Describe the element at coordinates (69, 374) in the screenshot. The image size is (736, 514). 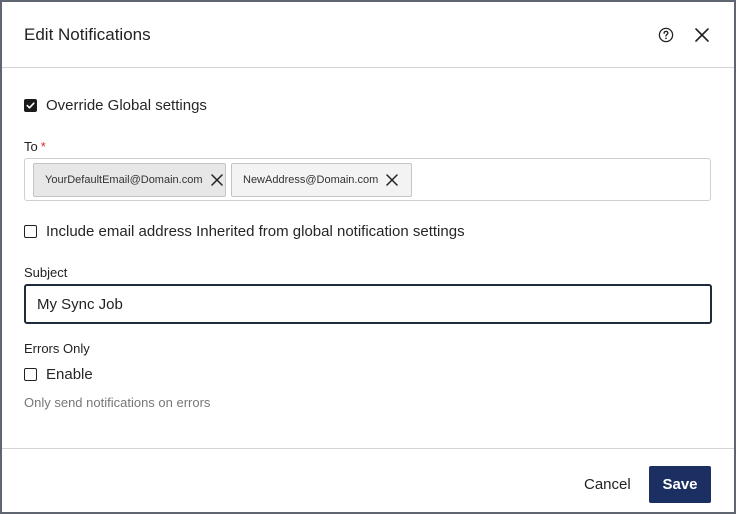
I see `errors-only-checkbox-label: Enable` at that location.